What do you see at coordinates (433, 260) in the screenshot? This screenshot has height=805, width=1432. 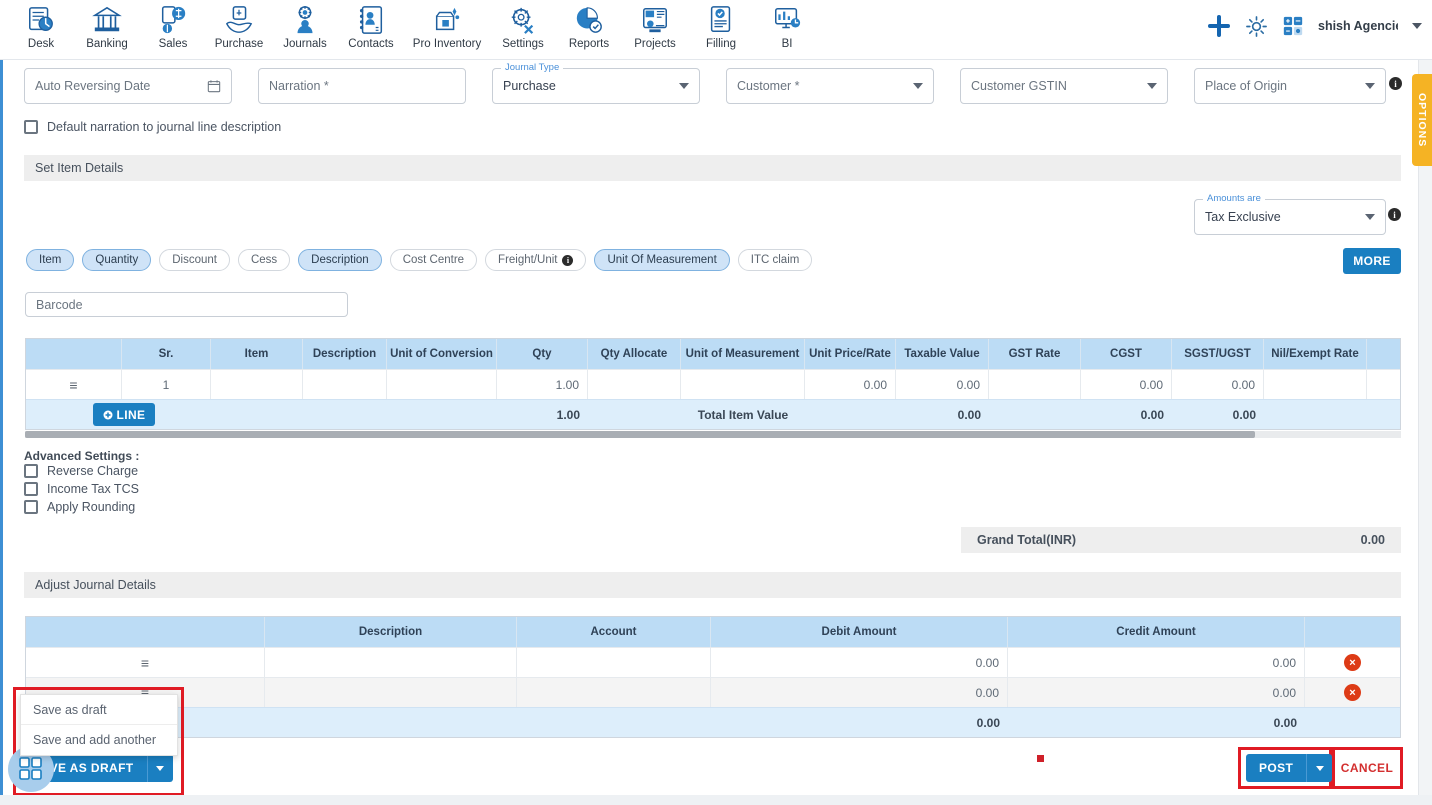 I see `chip-cost-centre: Cost Centre` at bounding box center [433, 260].